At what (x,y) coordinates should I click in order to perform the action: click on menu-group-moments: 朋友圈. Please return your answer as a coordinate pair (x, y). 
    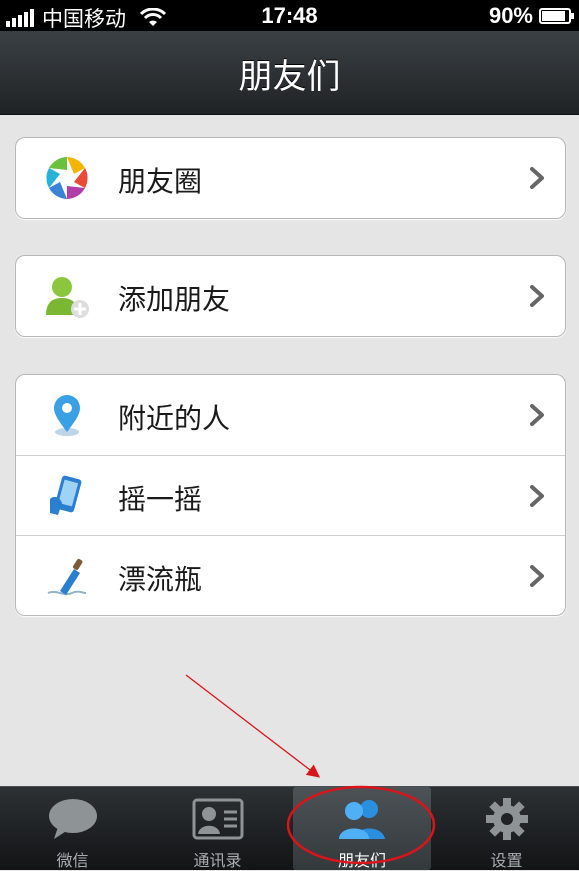
    Looking at the image, I should click on (290, 178).